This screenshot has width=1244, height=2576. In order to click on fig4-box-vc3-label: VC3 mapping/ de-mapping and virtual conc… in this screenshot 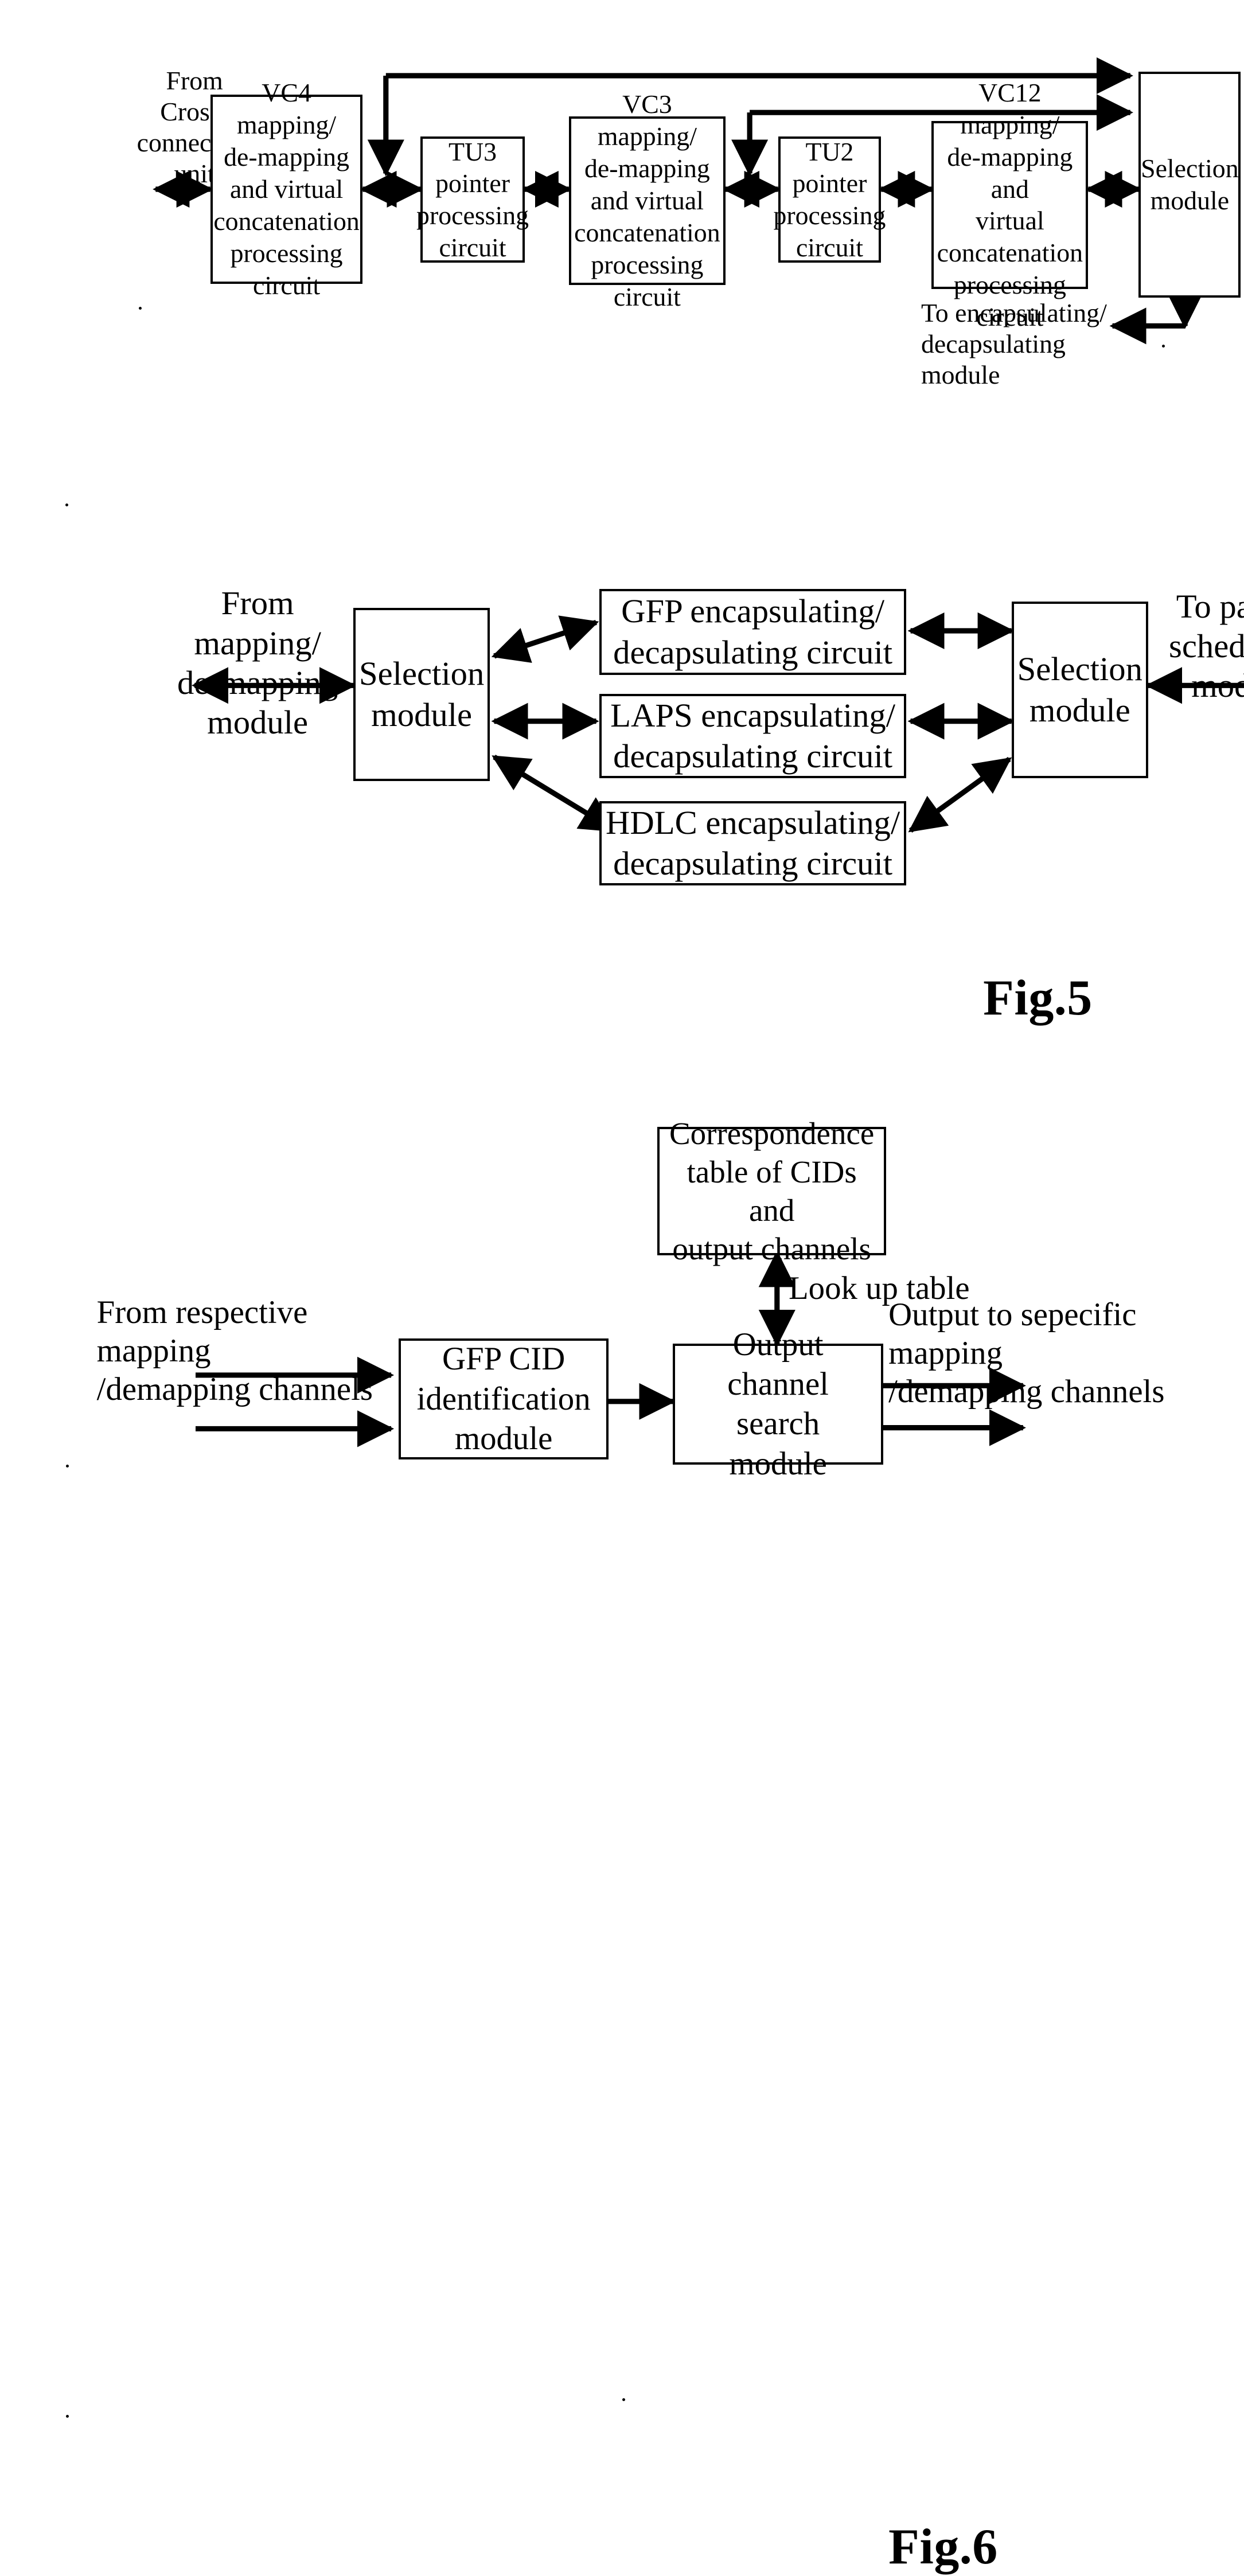, I will do `click(647, 200)`.